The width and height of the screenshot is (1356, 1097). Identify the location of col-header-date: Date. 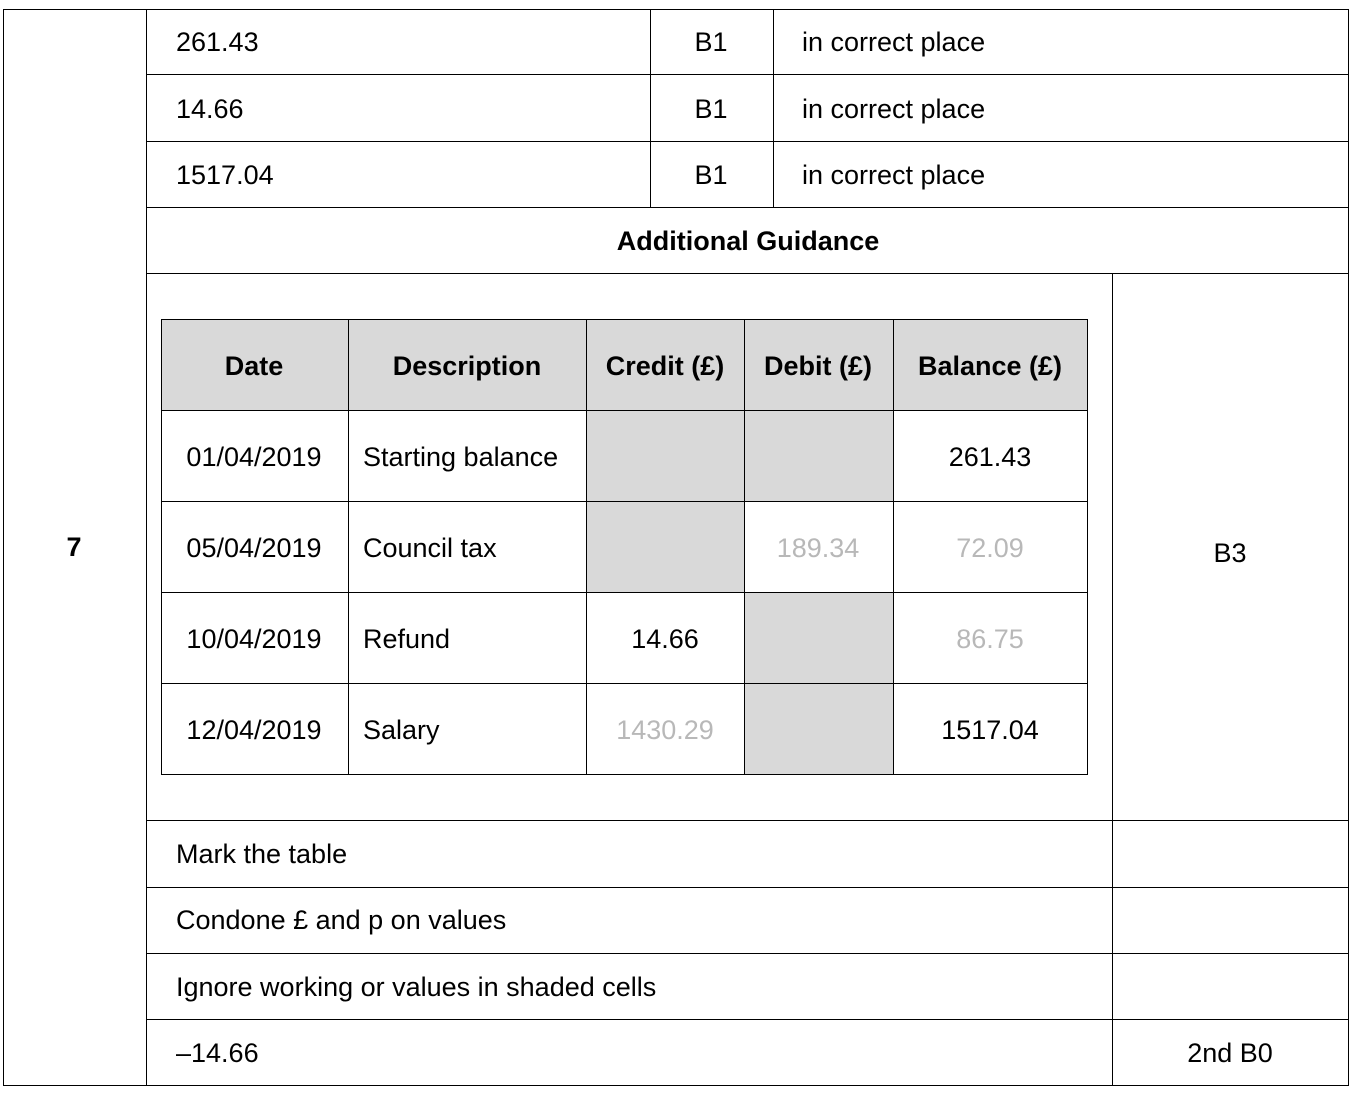
(254, 366).